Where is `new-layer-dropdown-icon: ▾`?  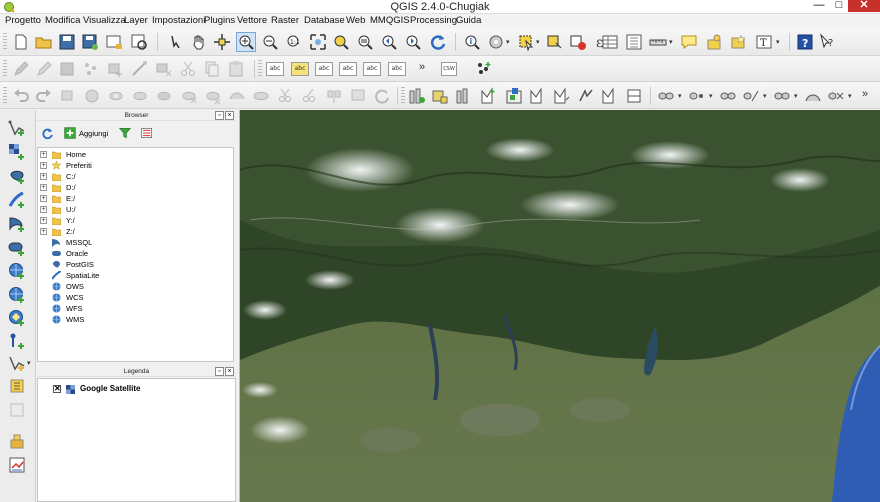 new-layer-dropdown-icon: ▾ is located at coordinates (29, 363).